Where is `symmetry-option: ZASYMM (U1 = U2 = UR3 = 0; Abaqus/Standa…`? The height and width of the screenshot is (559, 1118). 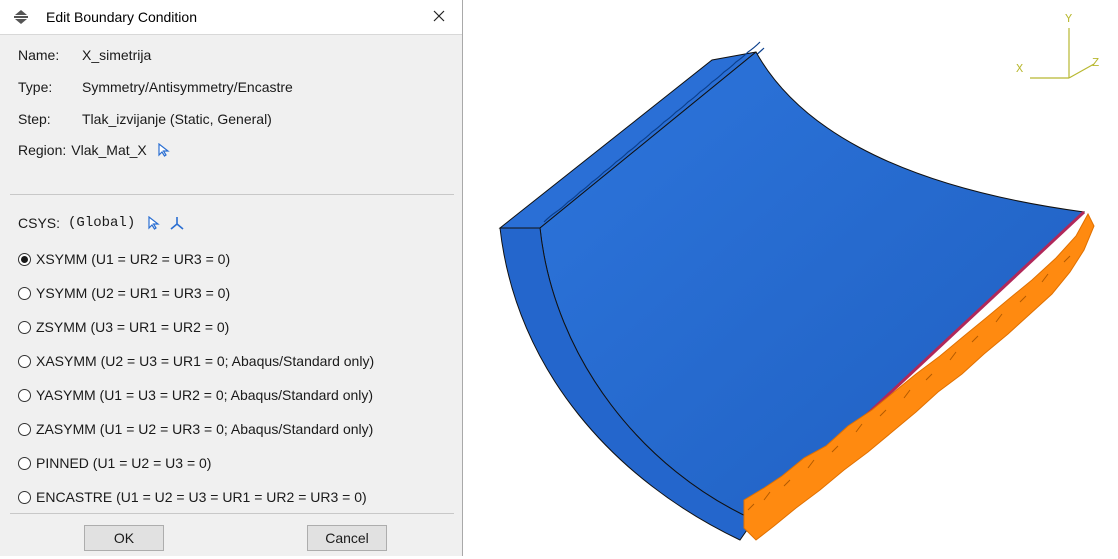 symmetry-option: ZASYMM (U1 = U2 = UR3 = 0; Abaqus/Standa… is located at coordinates (195, 429).